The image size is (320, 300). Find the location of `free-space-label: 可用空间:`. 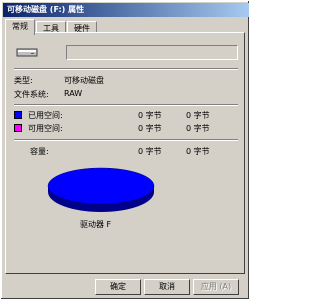

free-space-label: 可用空间: is located at coordinates (45, 128).